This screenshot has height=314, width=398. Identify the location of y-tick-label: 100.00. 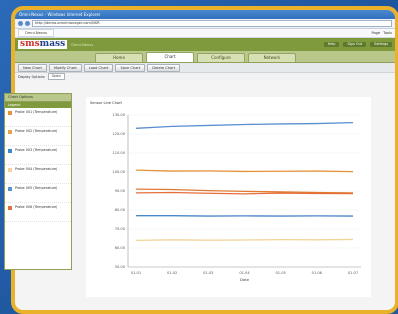
(118, 172).